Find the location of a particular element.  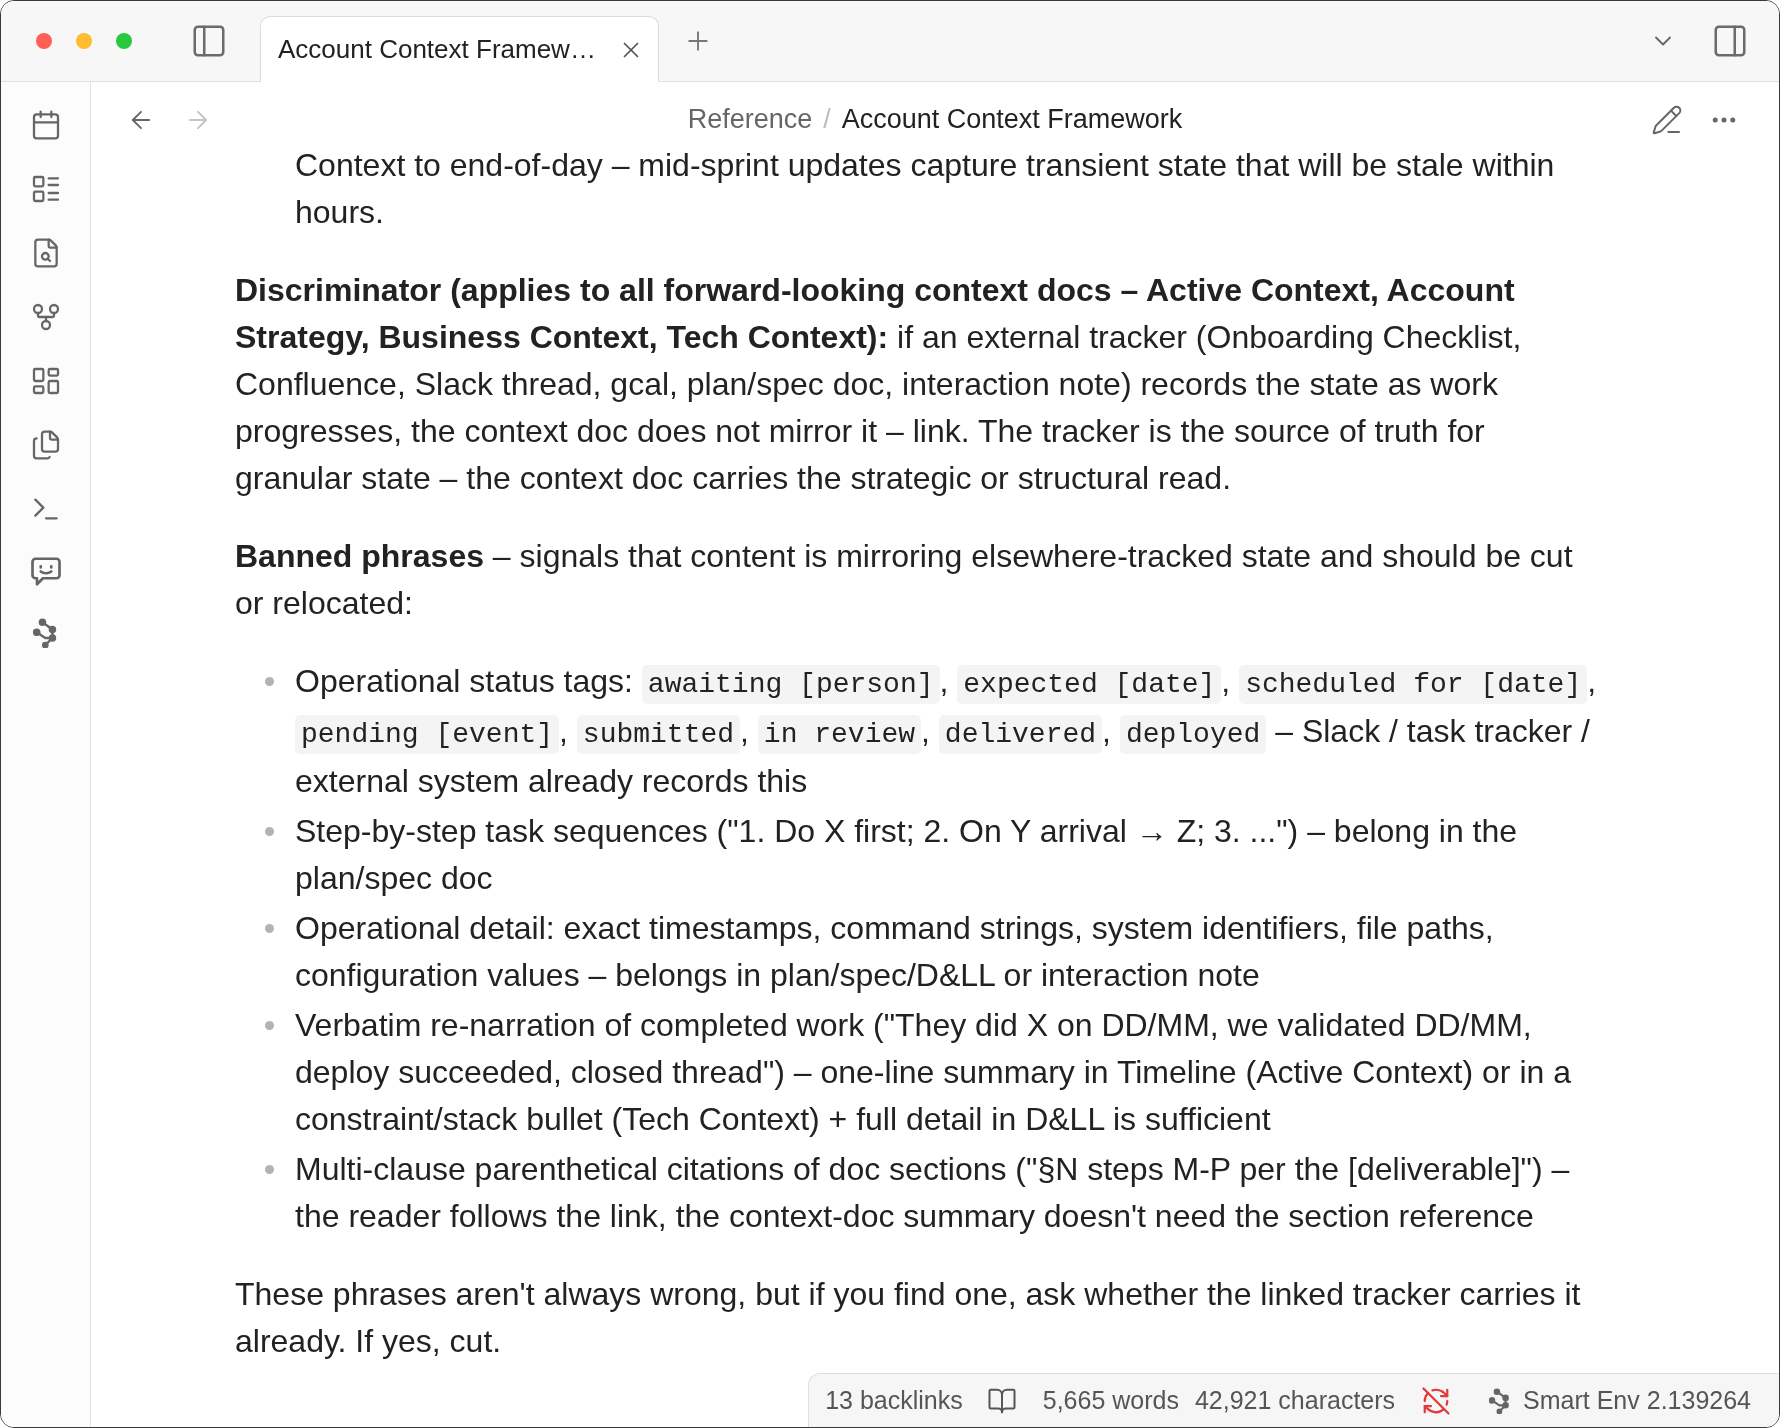

list-item-text: Step-by-step task sequences ("1. Do X first; 2. On Y arrival → Z; 3. ...") – belong in the plan/spec doc is located at coordinates (907, 855).